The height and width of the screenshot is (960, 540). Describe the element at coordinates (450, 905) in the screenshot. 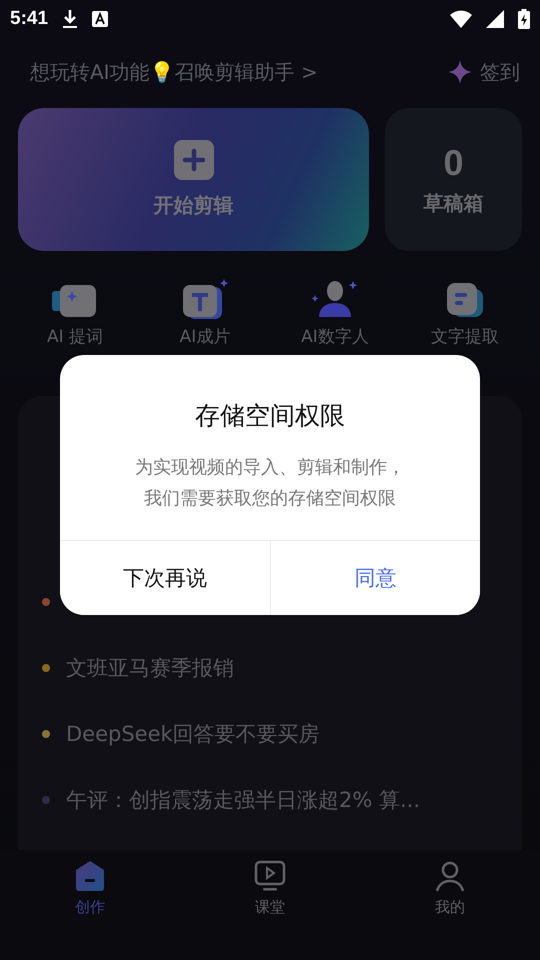

I see `nav-tab: 我的` at that location.